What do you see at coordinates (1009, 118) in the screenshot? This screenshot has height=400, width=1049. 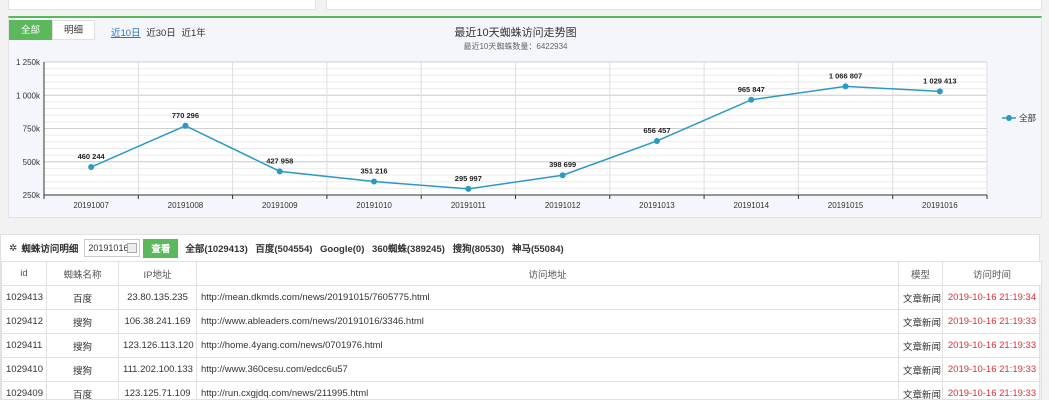 I see `legend-marker` at bounding box center [1009, 118].